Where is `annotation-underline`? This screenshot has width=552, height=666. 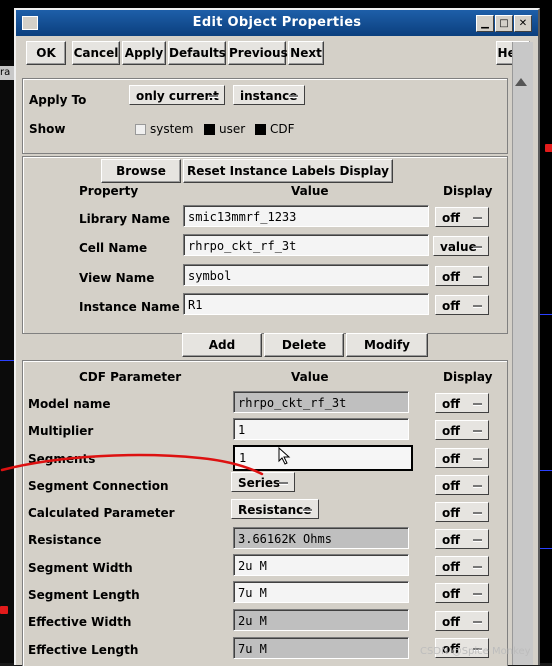 annotation-underline is located at coordinates (132, 464).